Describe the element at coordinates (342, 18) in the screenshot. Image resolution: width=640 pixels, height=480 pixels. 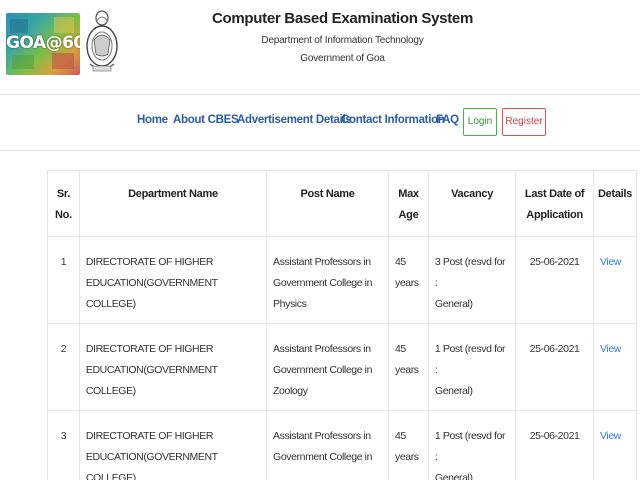
I see `page-title: Computer Based Examination System` at that location.